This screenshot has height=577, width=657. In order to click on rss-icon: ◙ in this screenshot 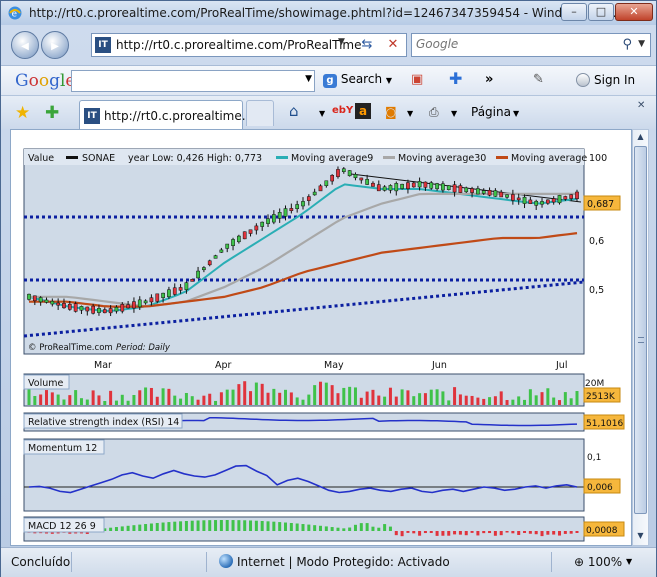, I will do `click(391, 112)`.